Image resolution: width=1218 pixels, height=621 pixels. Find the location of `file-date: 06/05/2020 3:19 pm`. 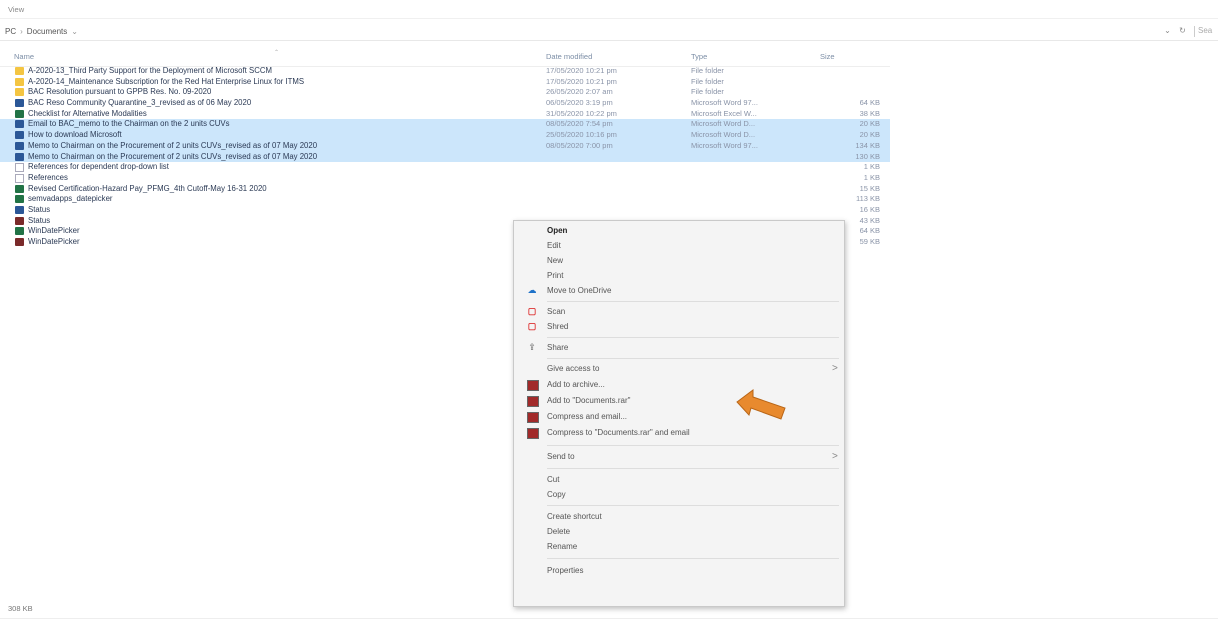

file-date: 06/05/2020 3:19 pm is located at coordinates (579, 103).